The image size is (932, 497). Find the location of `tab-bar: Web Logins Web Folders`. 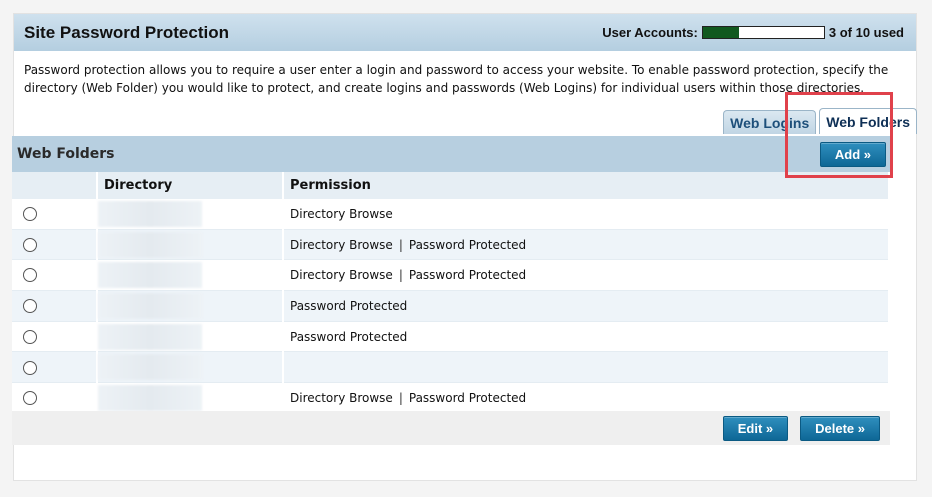

tab-bar: Web Logins Web Folders is located at coordinates (820, 121).